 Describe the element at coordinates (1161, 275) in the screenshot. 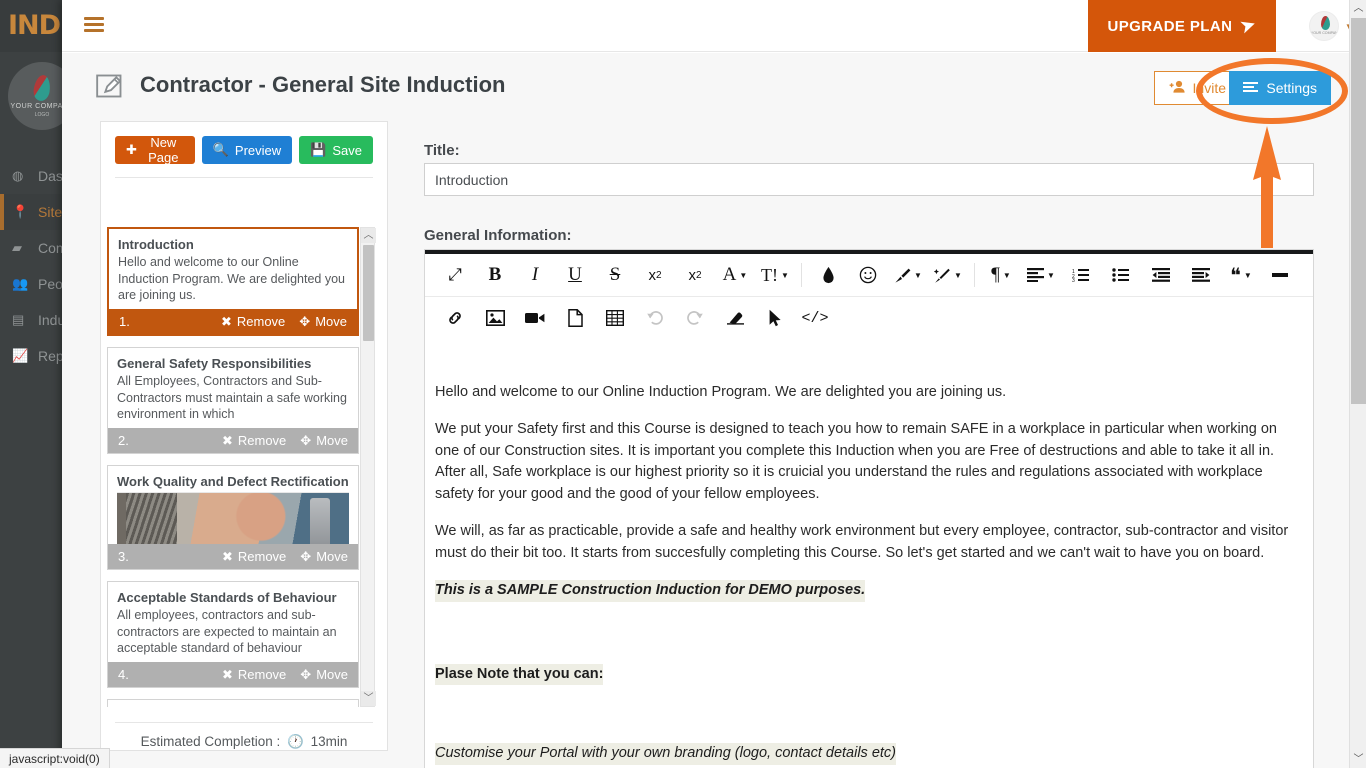

I see `outdent-icon` at that location.